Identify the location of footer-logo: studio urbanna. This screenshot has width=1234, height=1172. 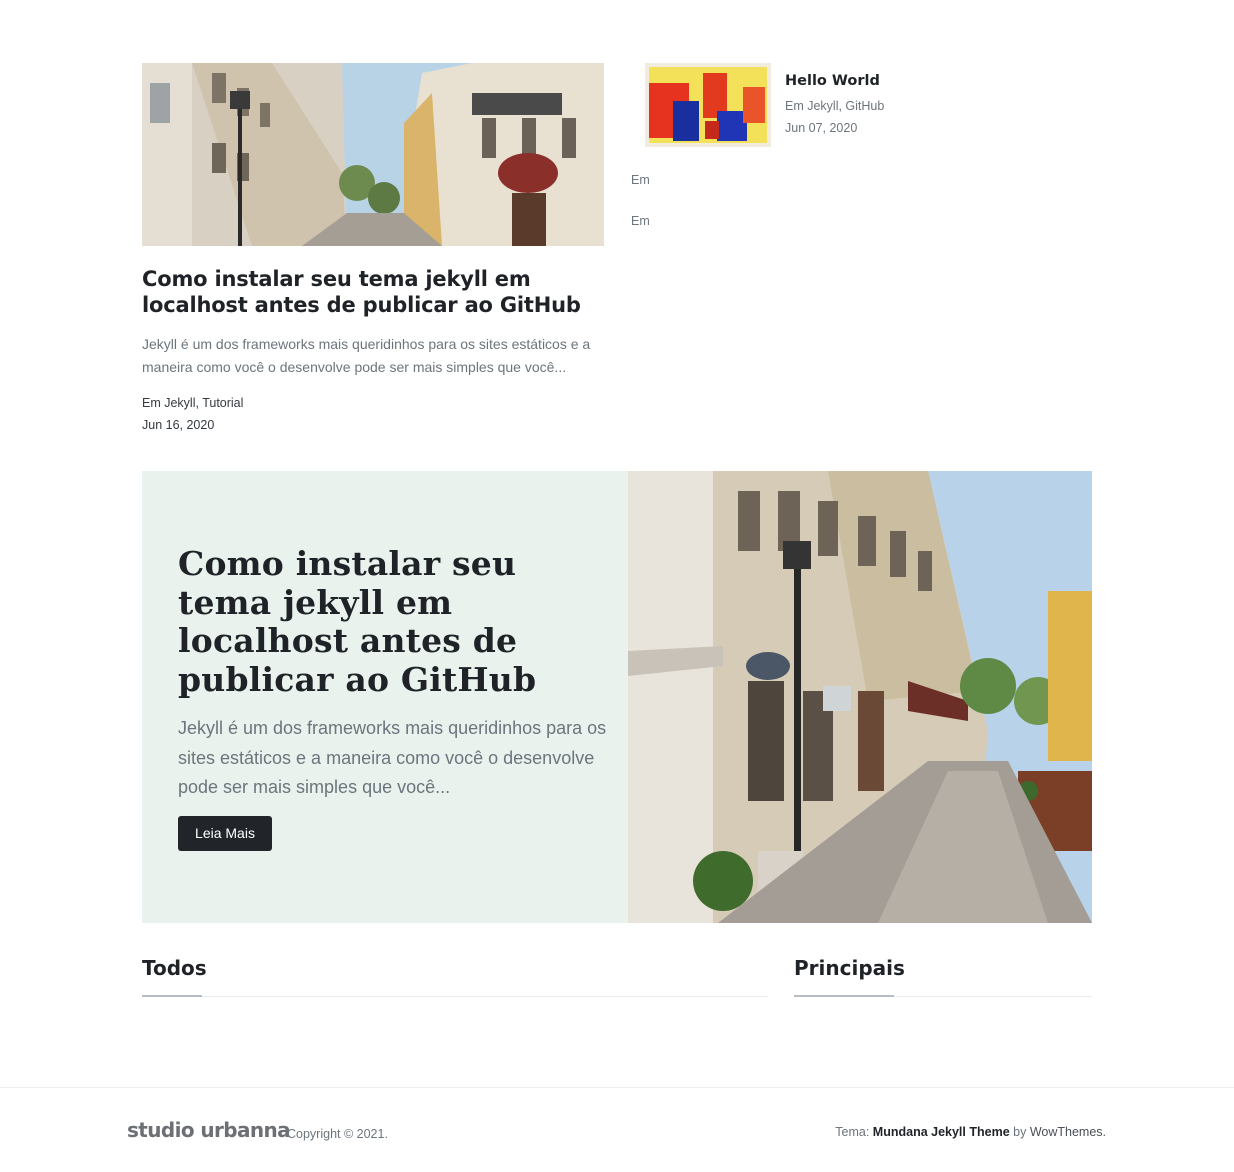
(209, 1130).